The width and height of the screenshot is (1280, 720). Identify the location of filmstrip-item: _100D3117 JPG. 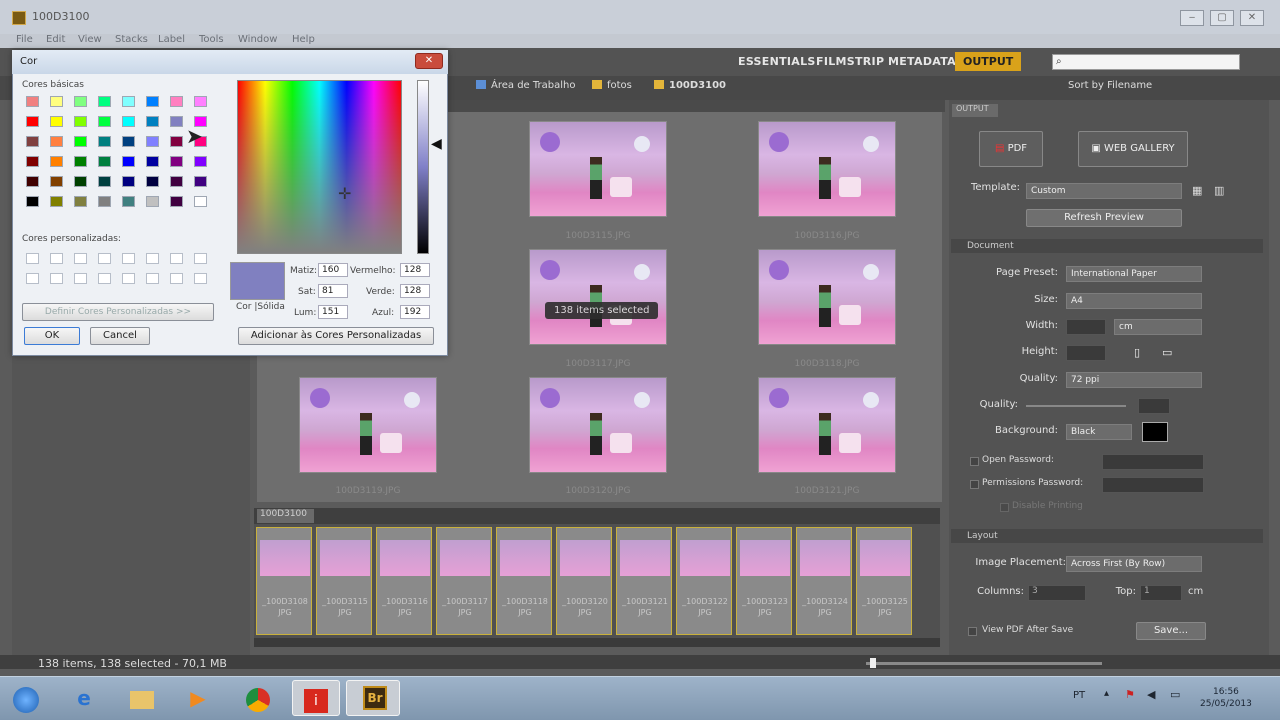
(464, 581).